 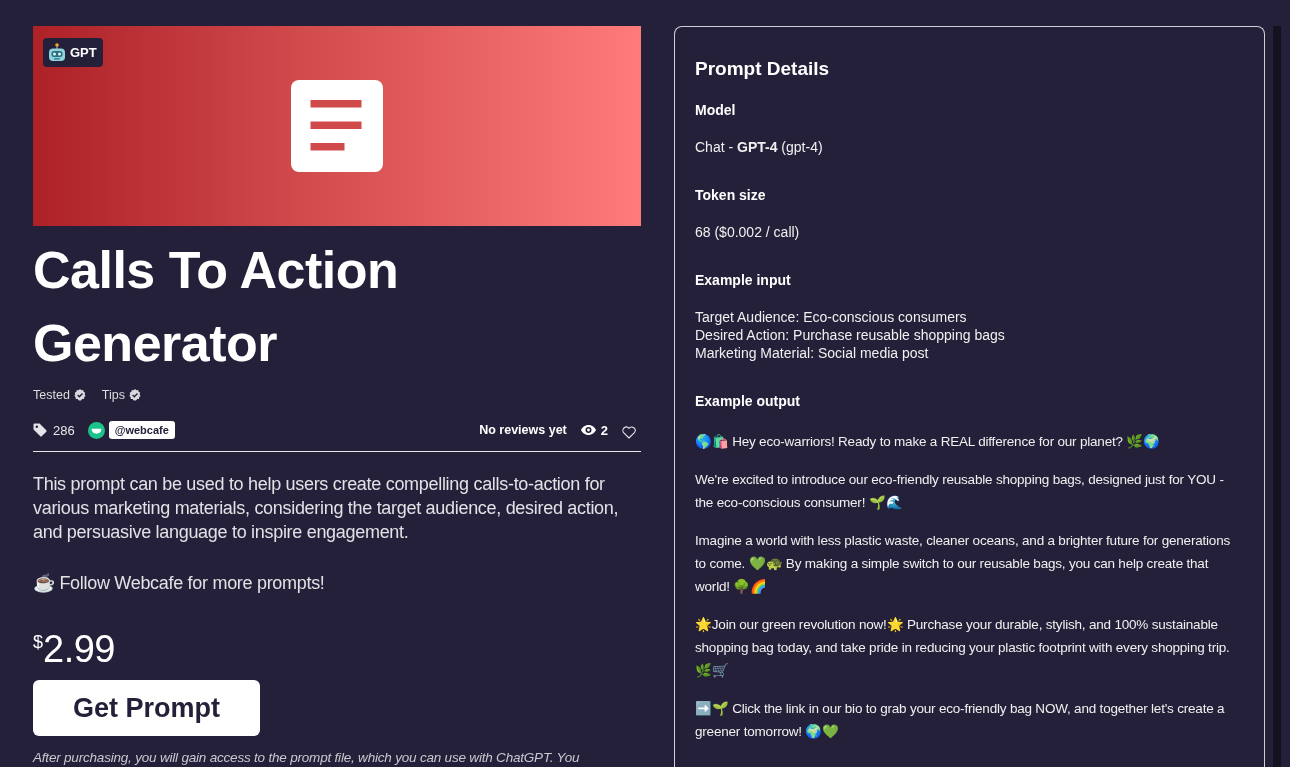 I want to click on example-paragraph: 🌟Join our green revolution now!🌟 Purchase your durable, stylish, and 100% sustainable shopping bag today, and take pride in reducing your plastic footprint with every shopping trip. 🌿🛒, so click(x=963, y=648).